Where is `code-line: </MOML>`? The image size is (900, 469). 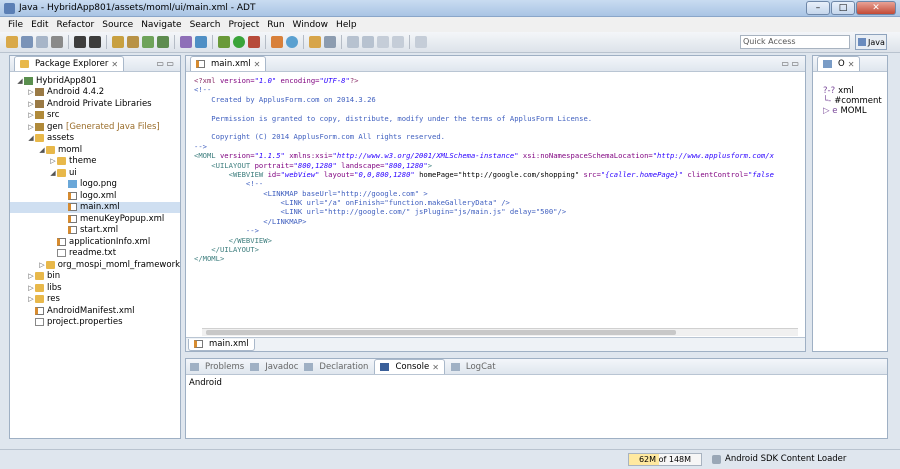
code-line: </MOML> is located at coordinates (499, 258).